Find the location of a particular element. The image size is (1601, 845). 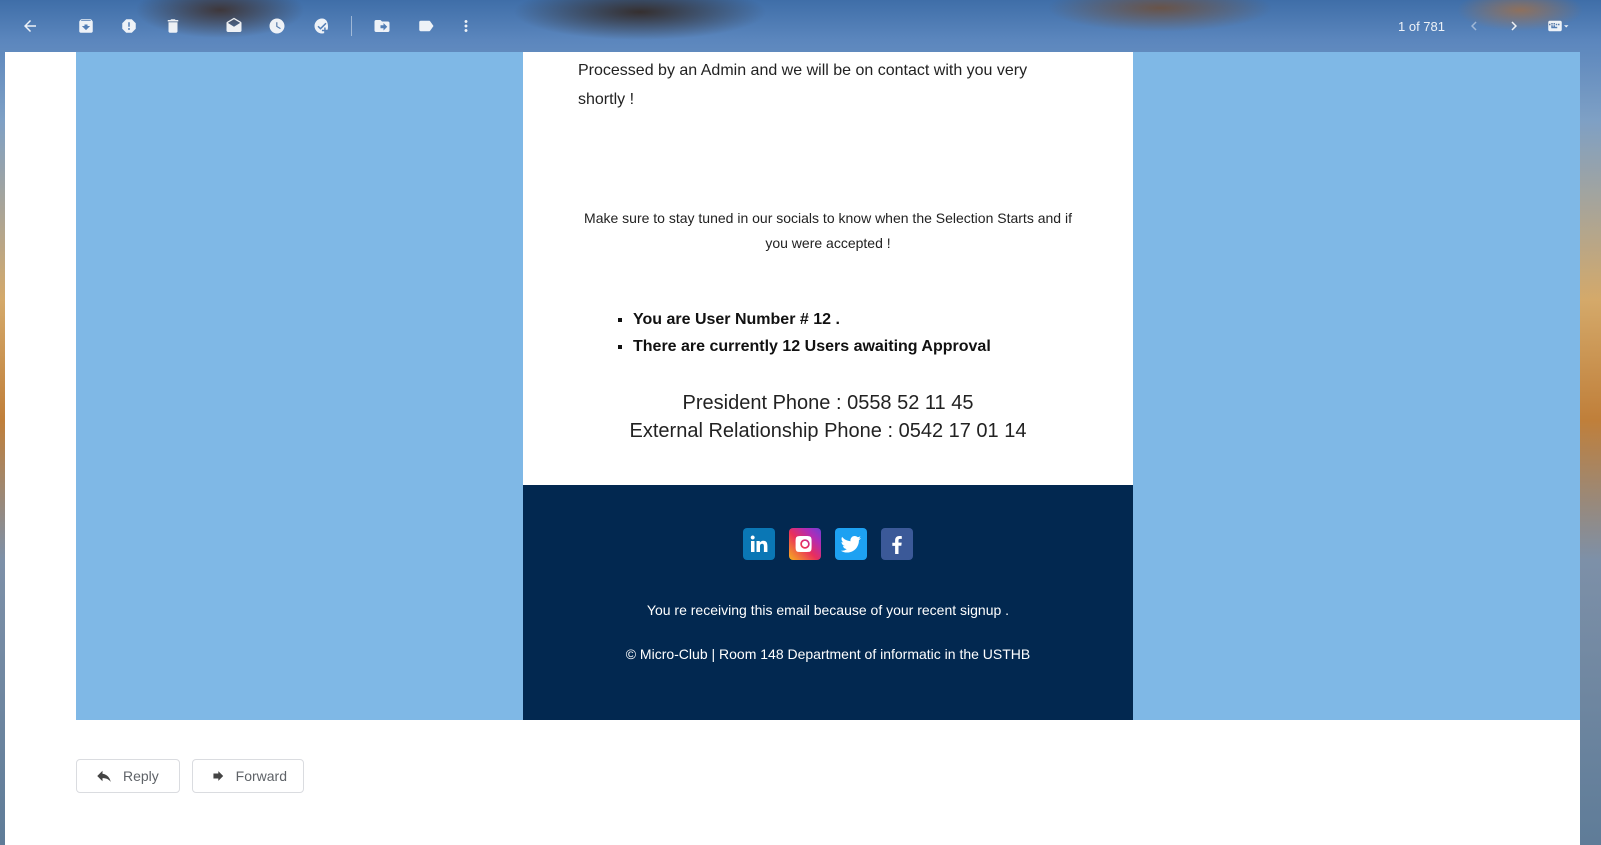

labels-icon is located at coordinates (426, 26).